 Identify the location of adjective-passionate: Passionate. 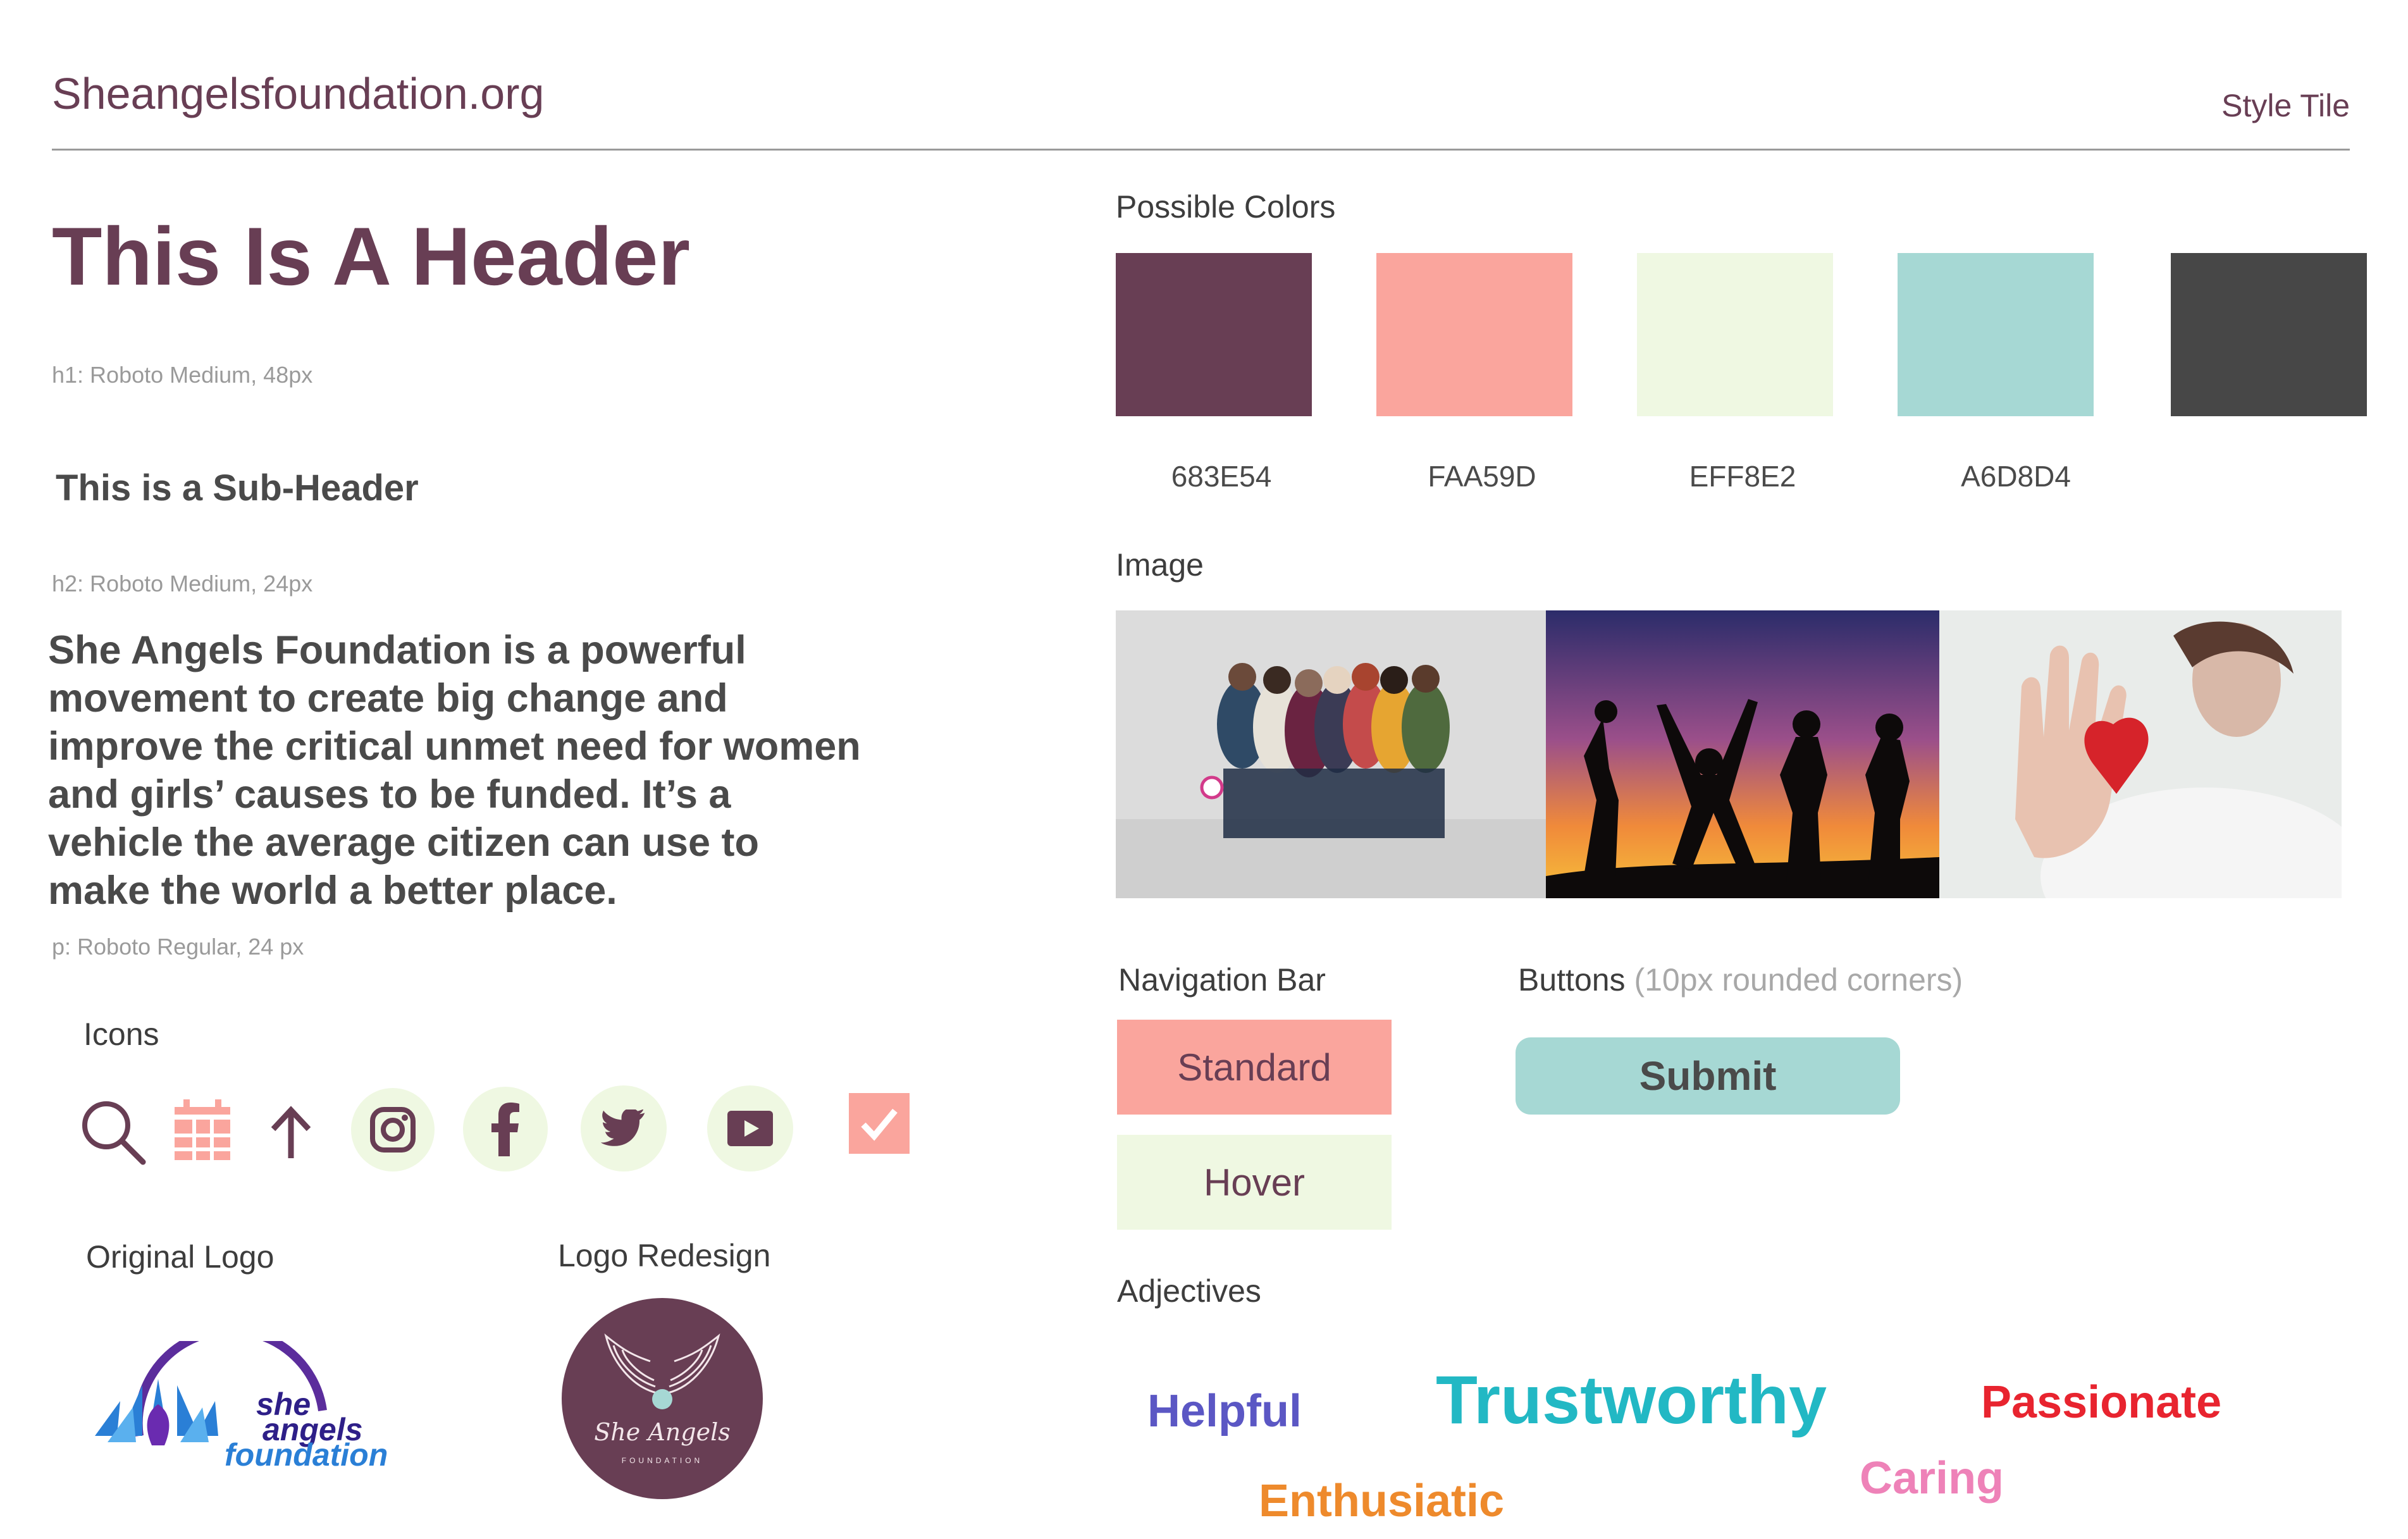
(2101, 1402).